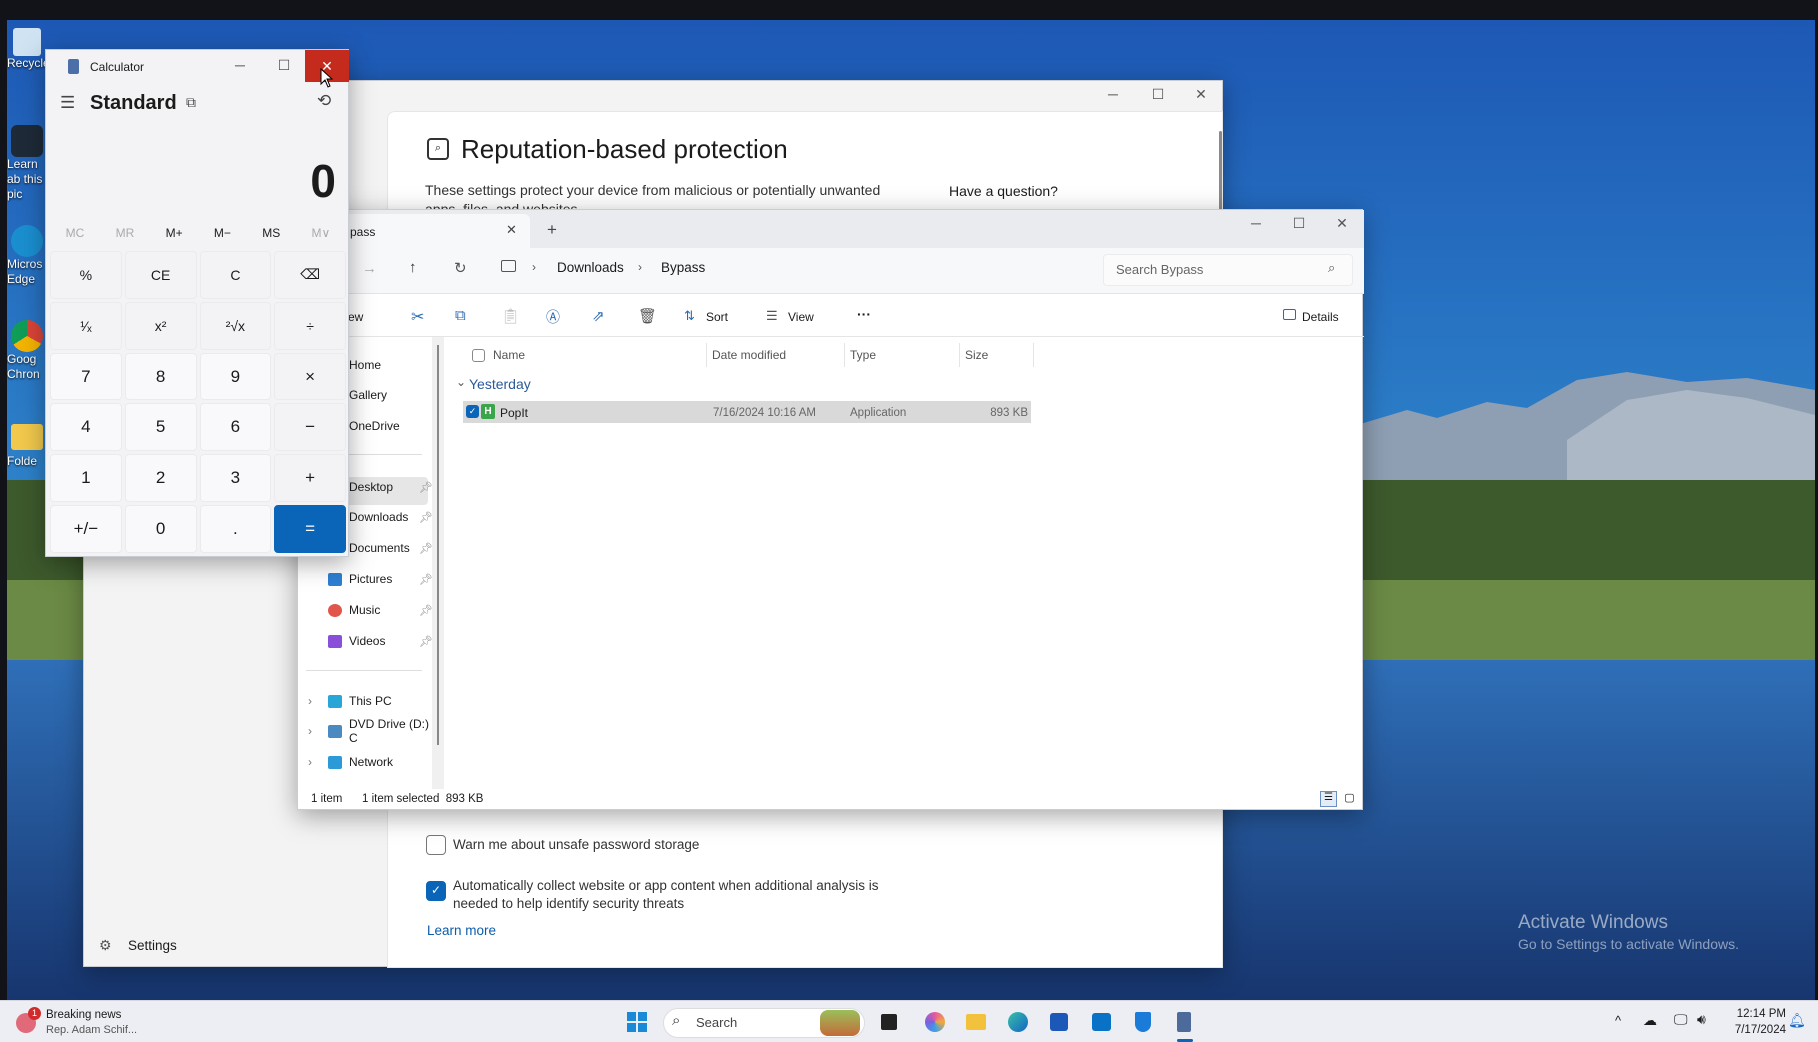 Image resolution: width=1818 pixels, height=1042 pixels. I want to click on nav-item-music: Music 📌︎, so click(368, 610).